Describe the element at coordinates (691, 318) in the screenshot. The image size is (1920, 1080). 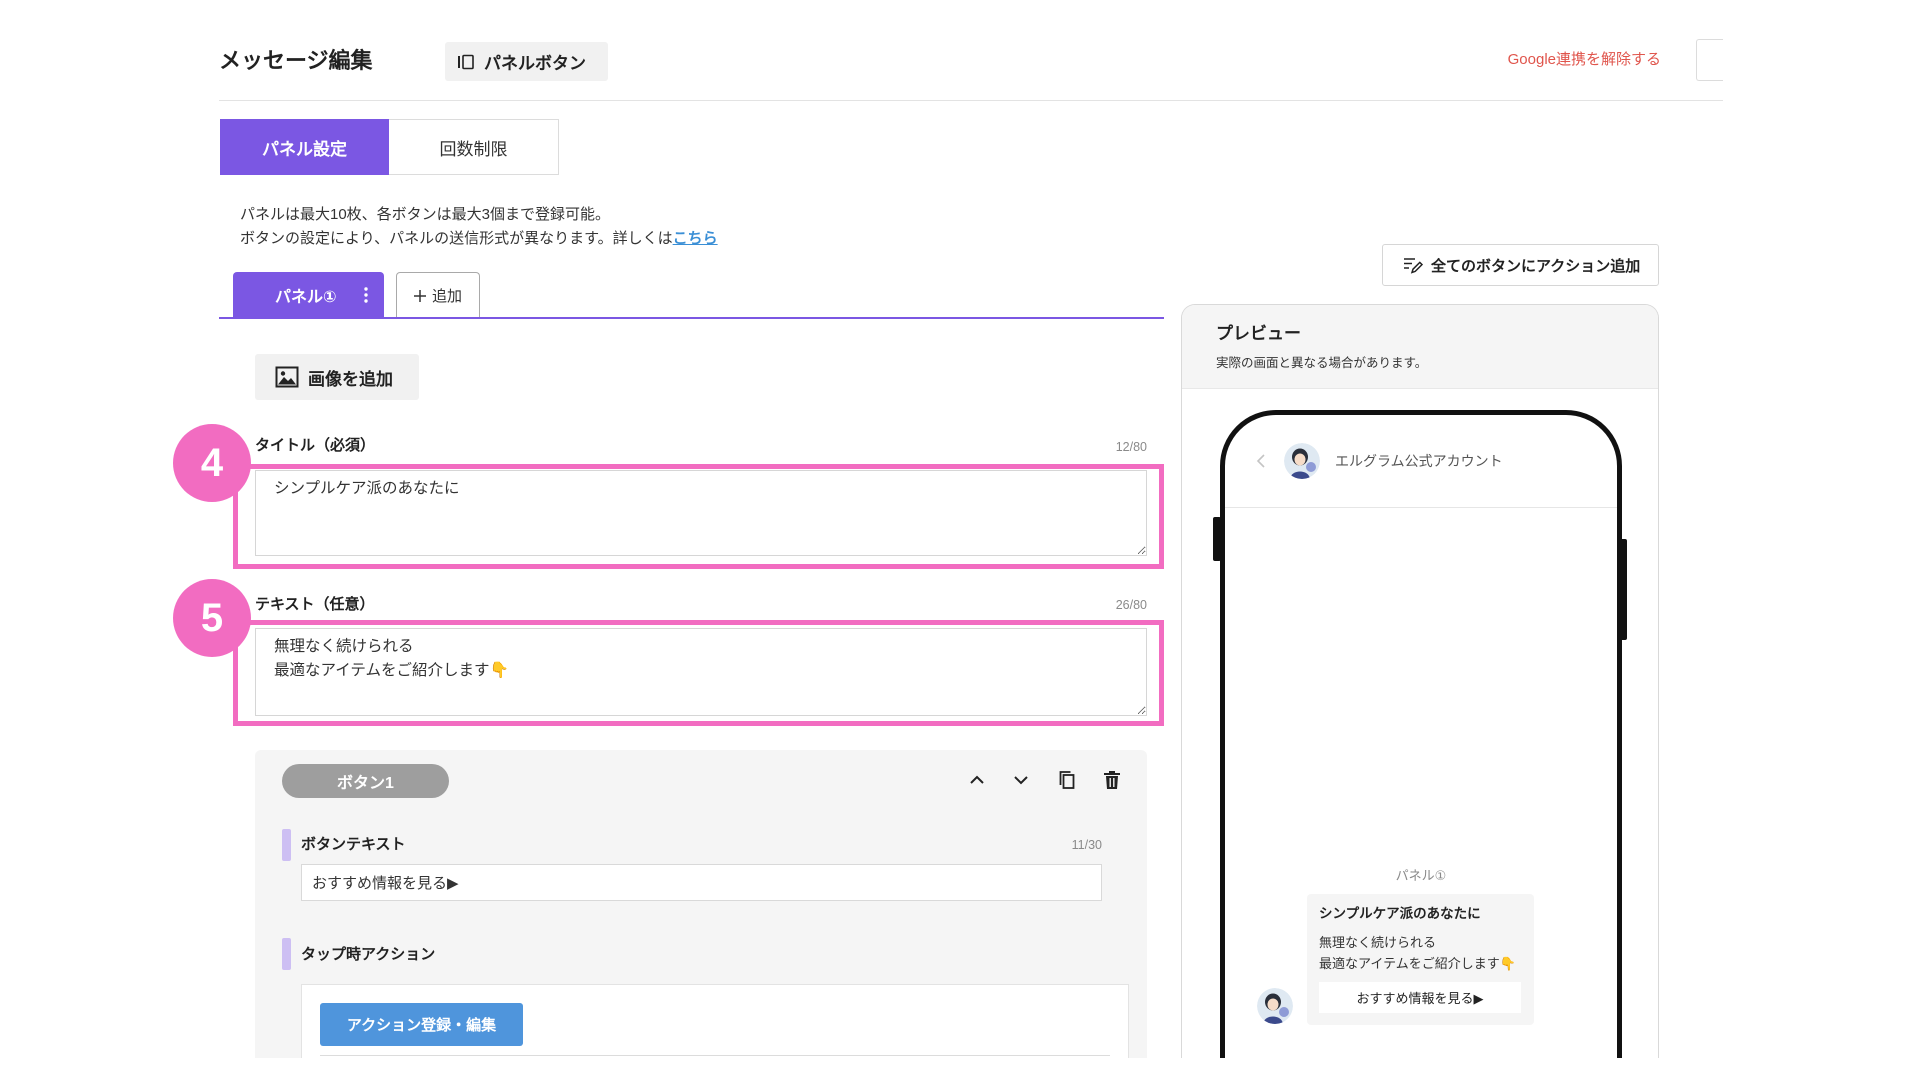
I see `panel-tabs-underline` at that location.